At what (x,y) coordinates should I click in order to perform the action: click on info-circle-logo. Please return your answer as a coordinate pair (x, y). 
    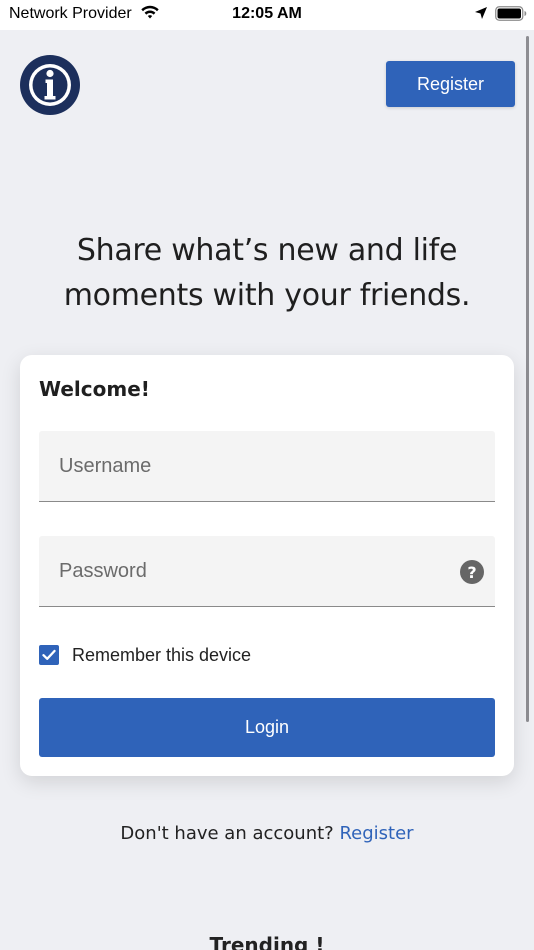
    Looking at the image, I should click on (50, 85).